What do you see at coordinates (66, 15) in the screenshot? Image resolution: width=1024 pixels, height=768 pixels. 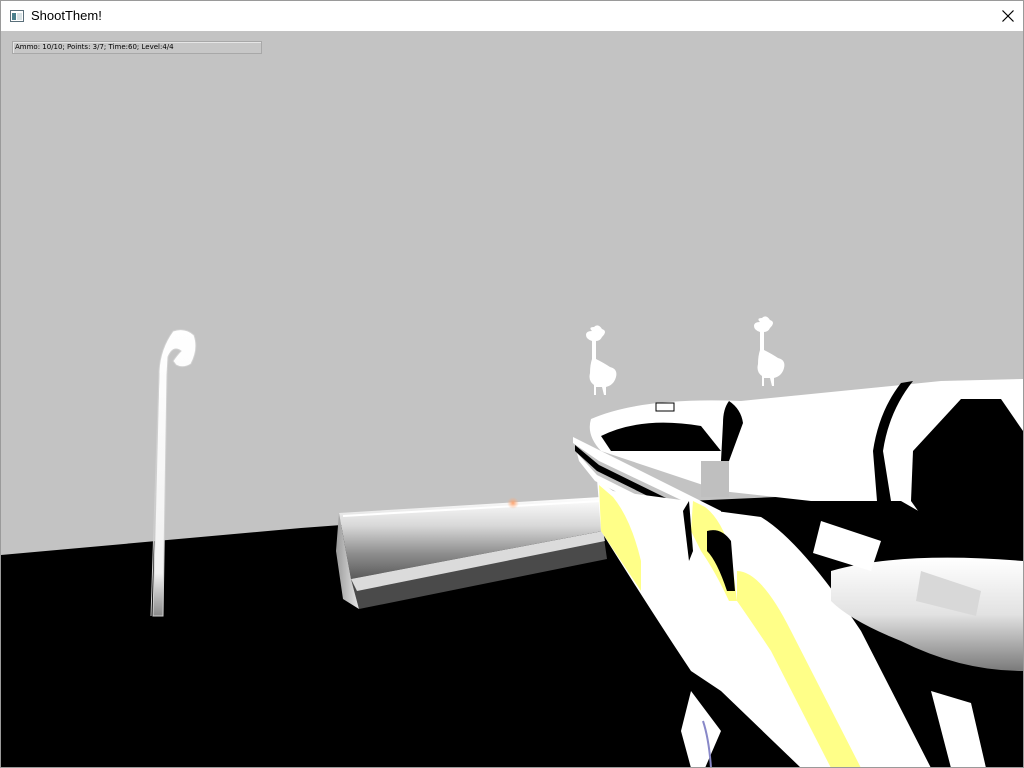 I see `window-title: ShootThem!` at bounding box center [66, 15].